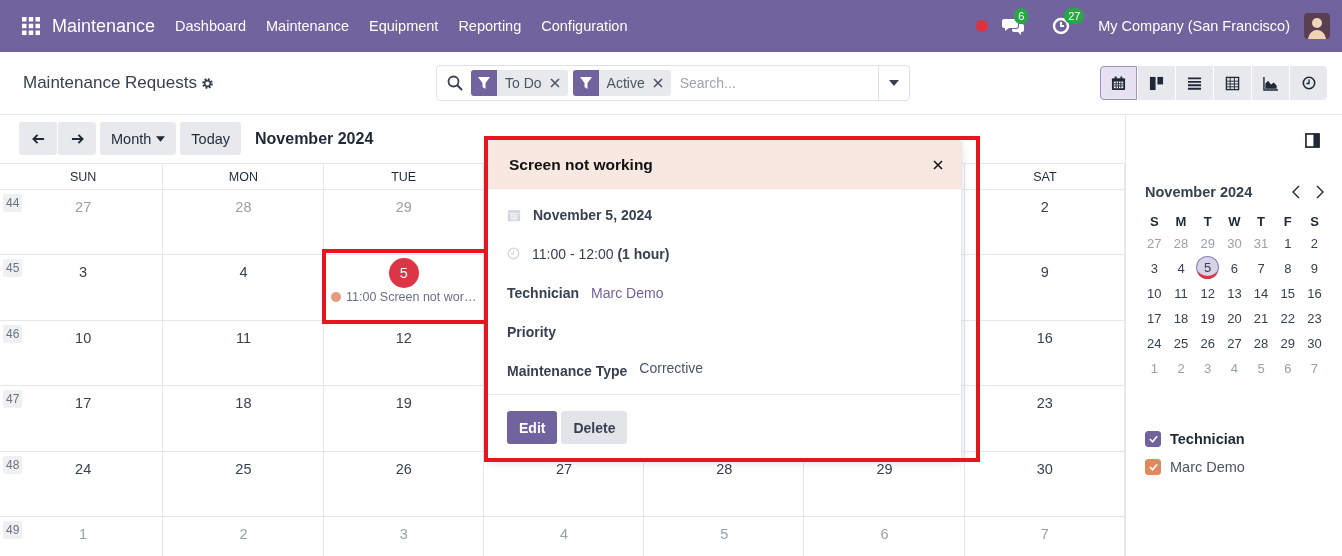  Describe the element at coordinates (1261, 318) in the screenshot. I see `mini-calendar-day: 21` at that location.